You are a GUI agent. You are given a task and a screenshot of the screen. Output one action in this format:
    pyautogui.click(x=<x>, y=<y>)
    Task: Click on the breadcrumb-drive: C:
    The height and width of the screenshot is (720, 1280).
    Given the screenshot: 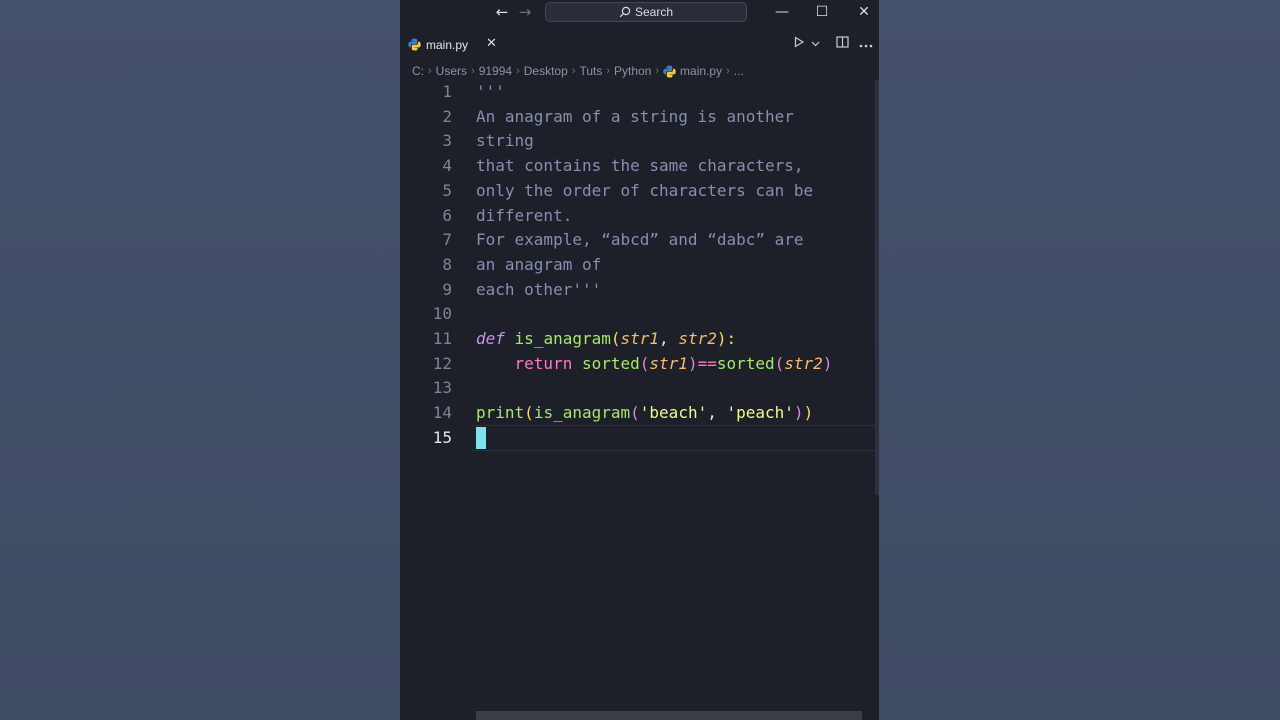 What is the action you would take?
    pyautogui.click(x=418, y=71)
    